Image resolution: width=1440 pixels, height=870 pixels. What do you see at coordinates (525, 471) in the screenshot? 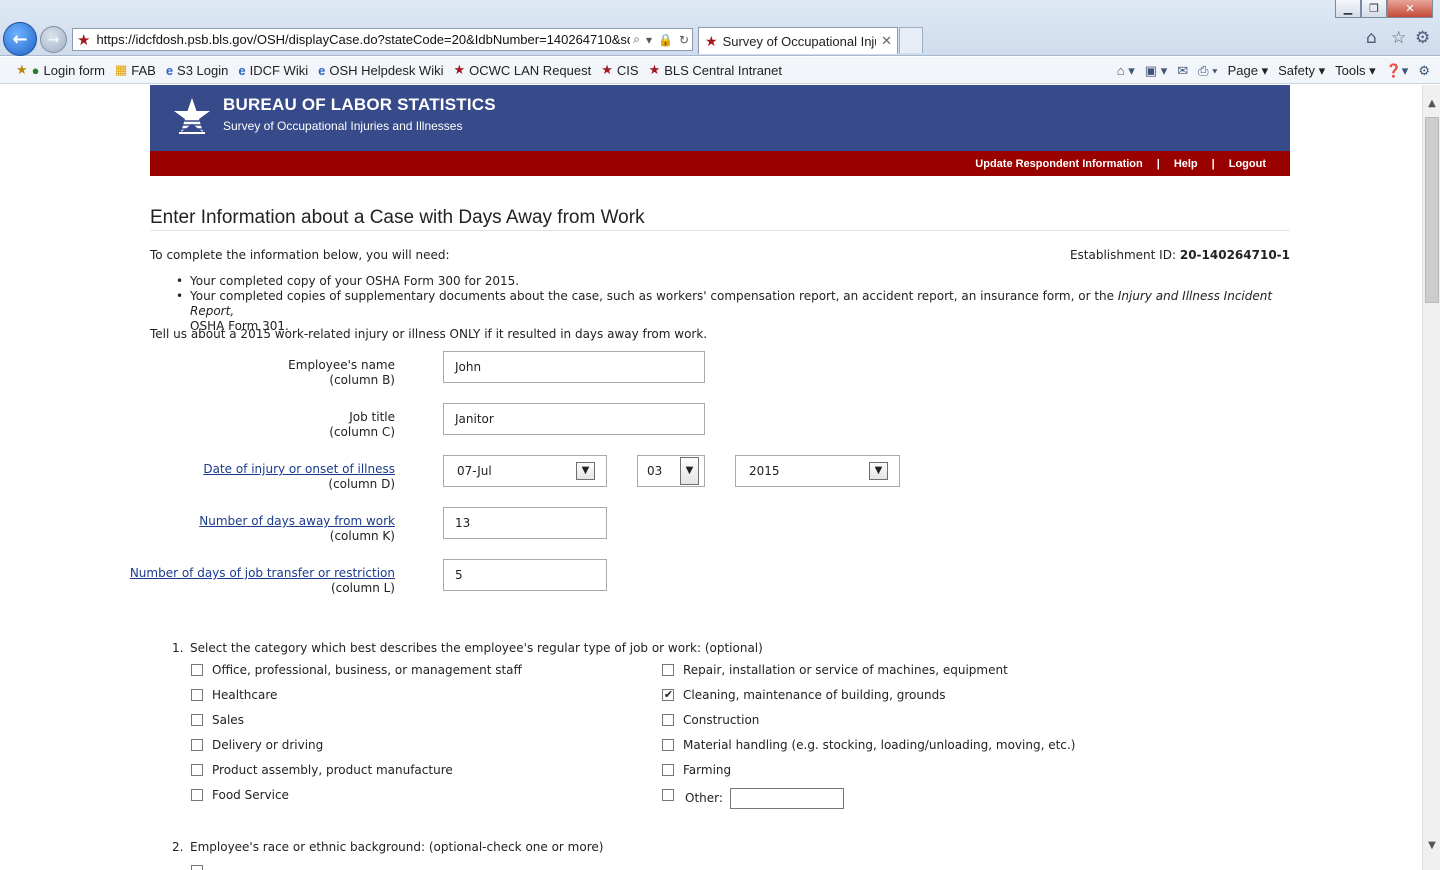
I see `injury-month-select: 07-Jul ▼` at bounding box center [525, 471].